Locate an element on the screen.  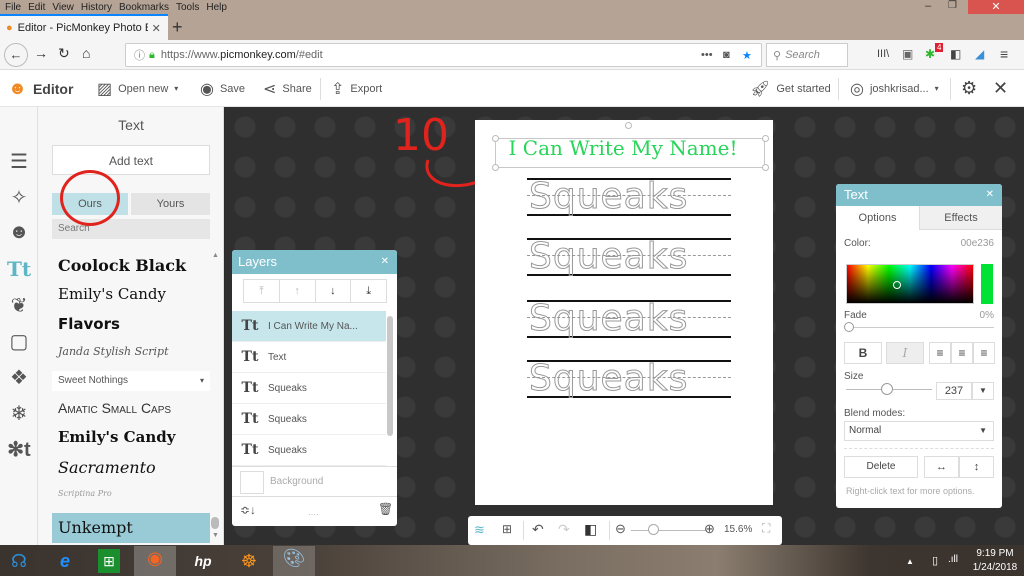
tab-options: Options is located at coordinates (877, 218).